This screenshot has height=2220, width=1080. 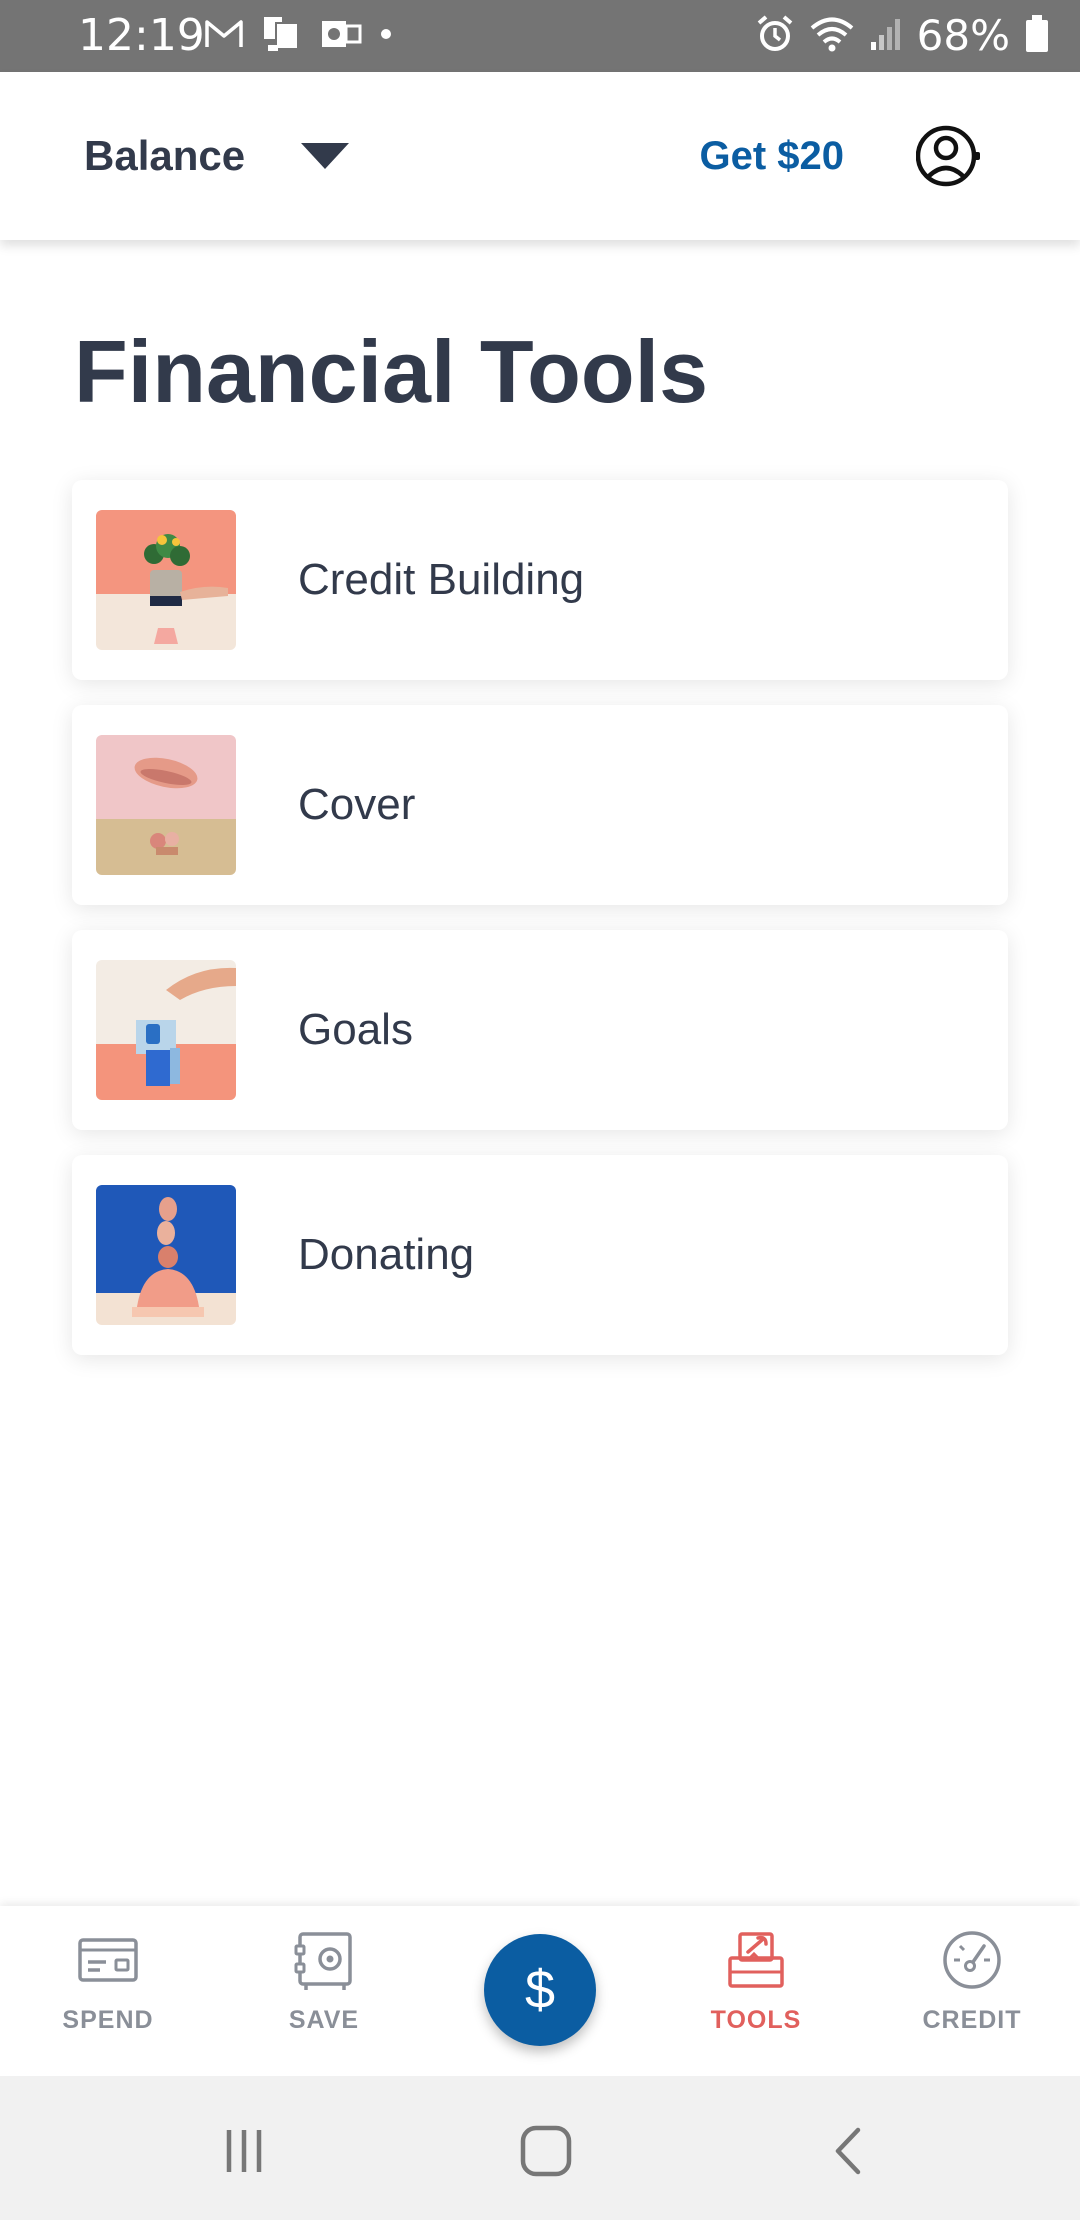 What do you see at coordinates (357, 804) in the screenshot?
I see `tool-label-cover: Cover` at bounding box center [357, 804].